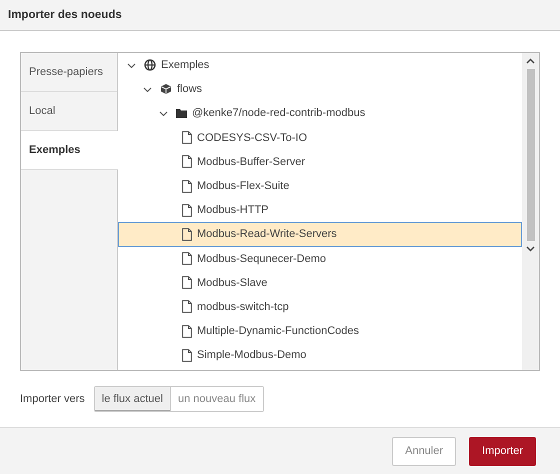  I want to click on tree-item: Simple-Modbus-Demo, so click(320, 355).